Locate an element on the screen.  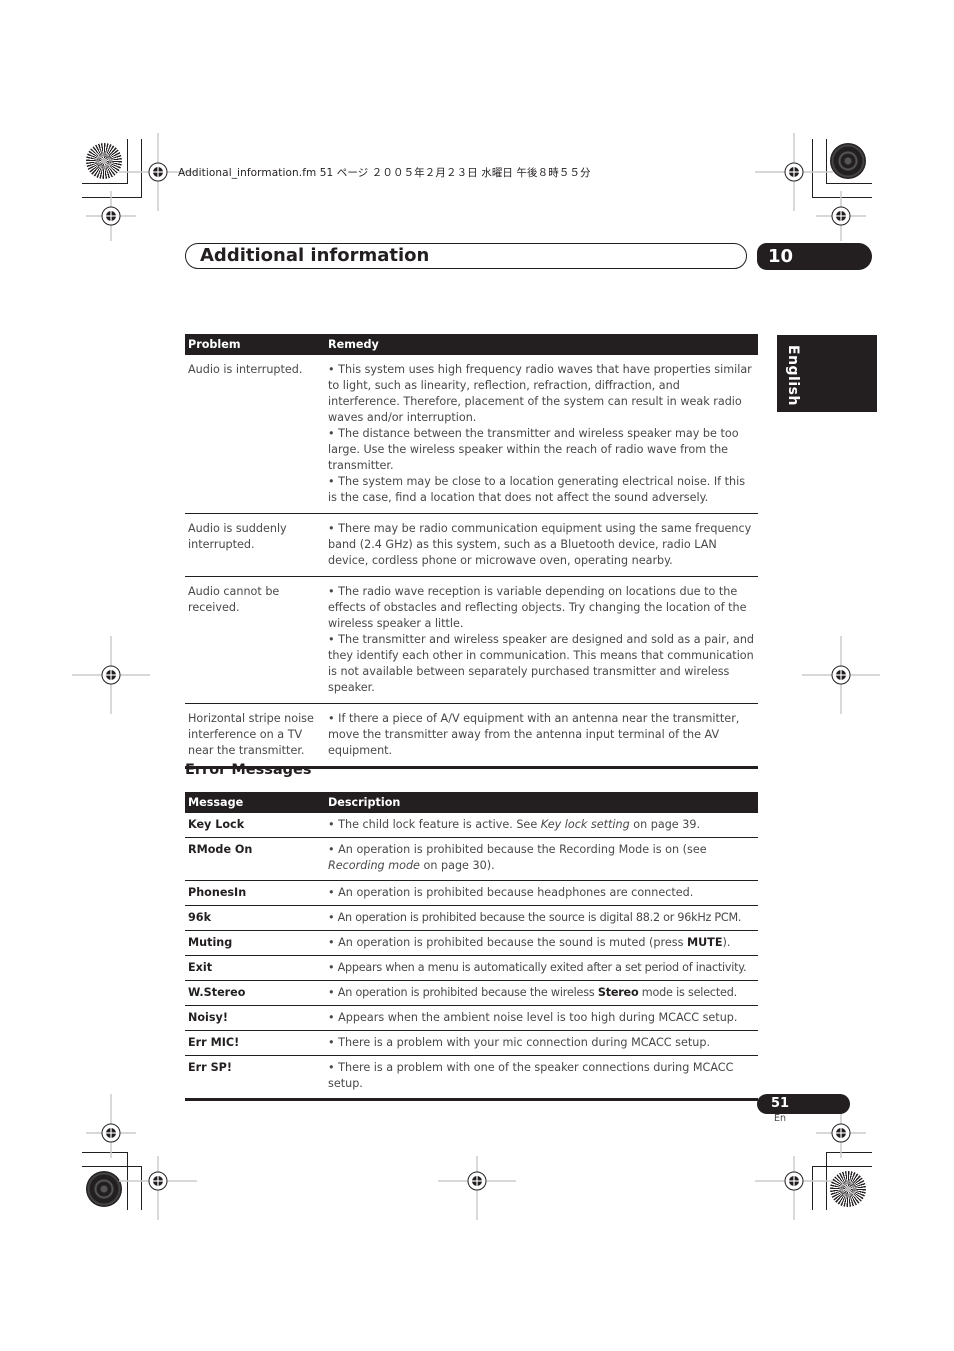
description-text: The child lock feature is active. See is located at coordinates (439, 824).